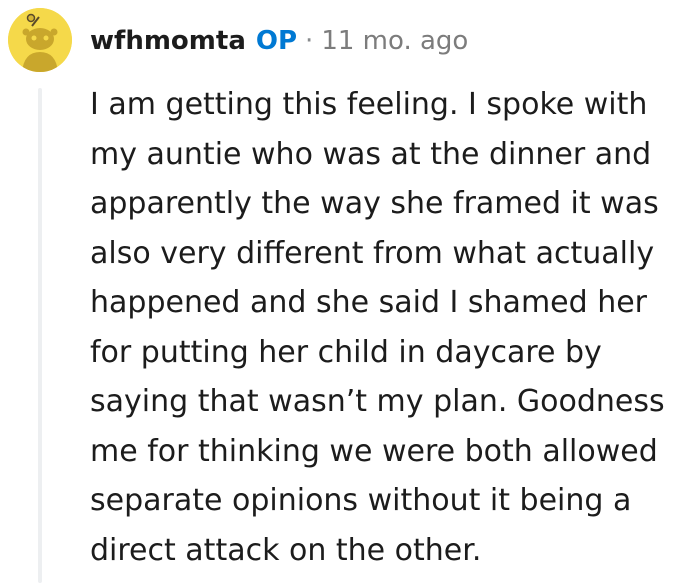  What do you see at coordinates (168, 41) in the screenshot?
I see `username-link: wfhmomta` at bounding box center [168, 41].